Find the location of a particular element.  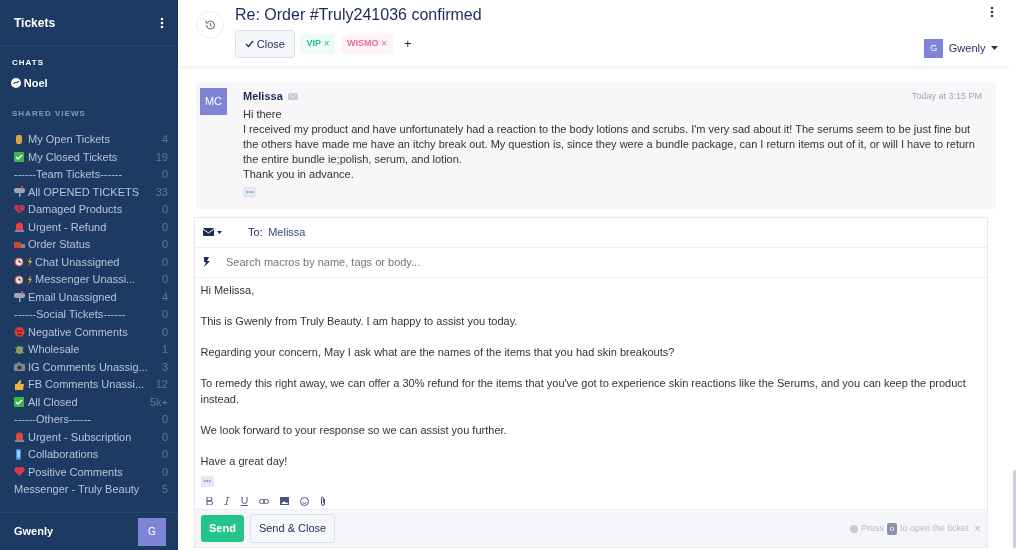

emoji-icon is located at coordinates (304, 501).